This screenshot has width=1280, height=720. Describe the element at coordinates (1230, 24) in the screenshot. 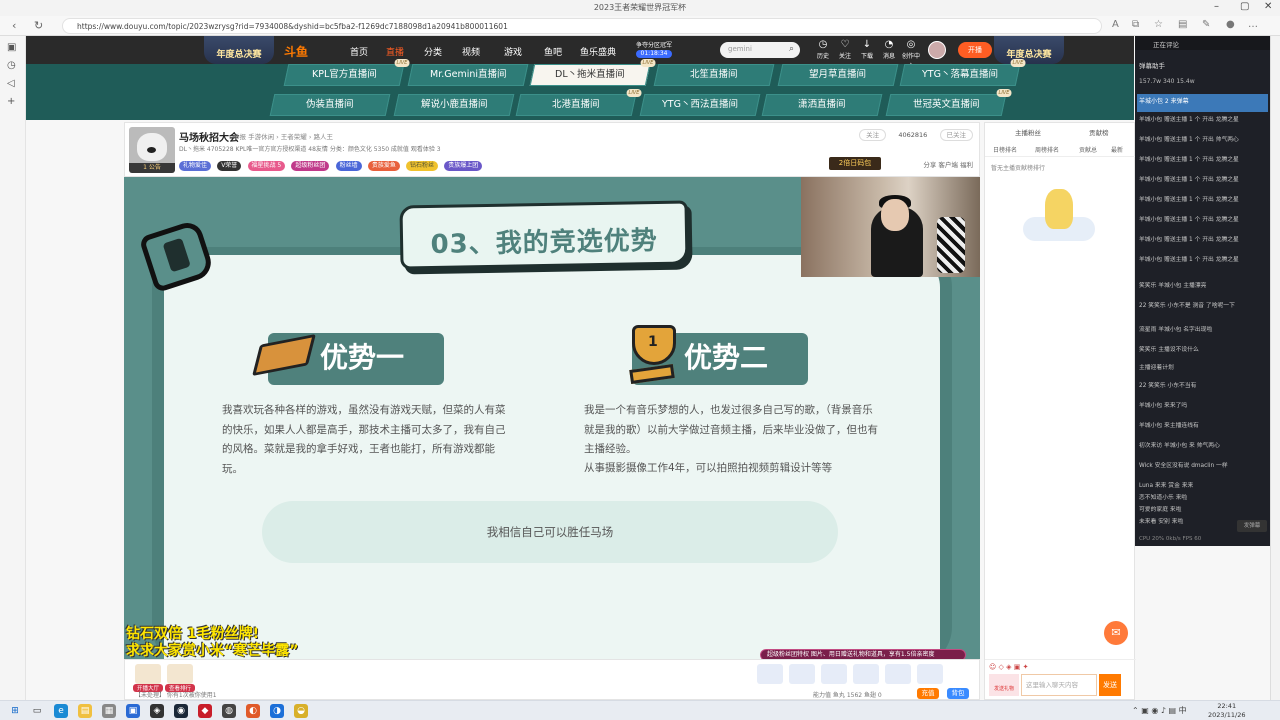

I see `profile-icon: ●` at that location.